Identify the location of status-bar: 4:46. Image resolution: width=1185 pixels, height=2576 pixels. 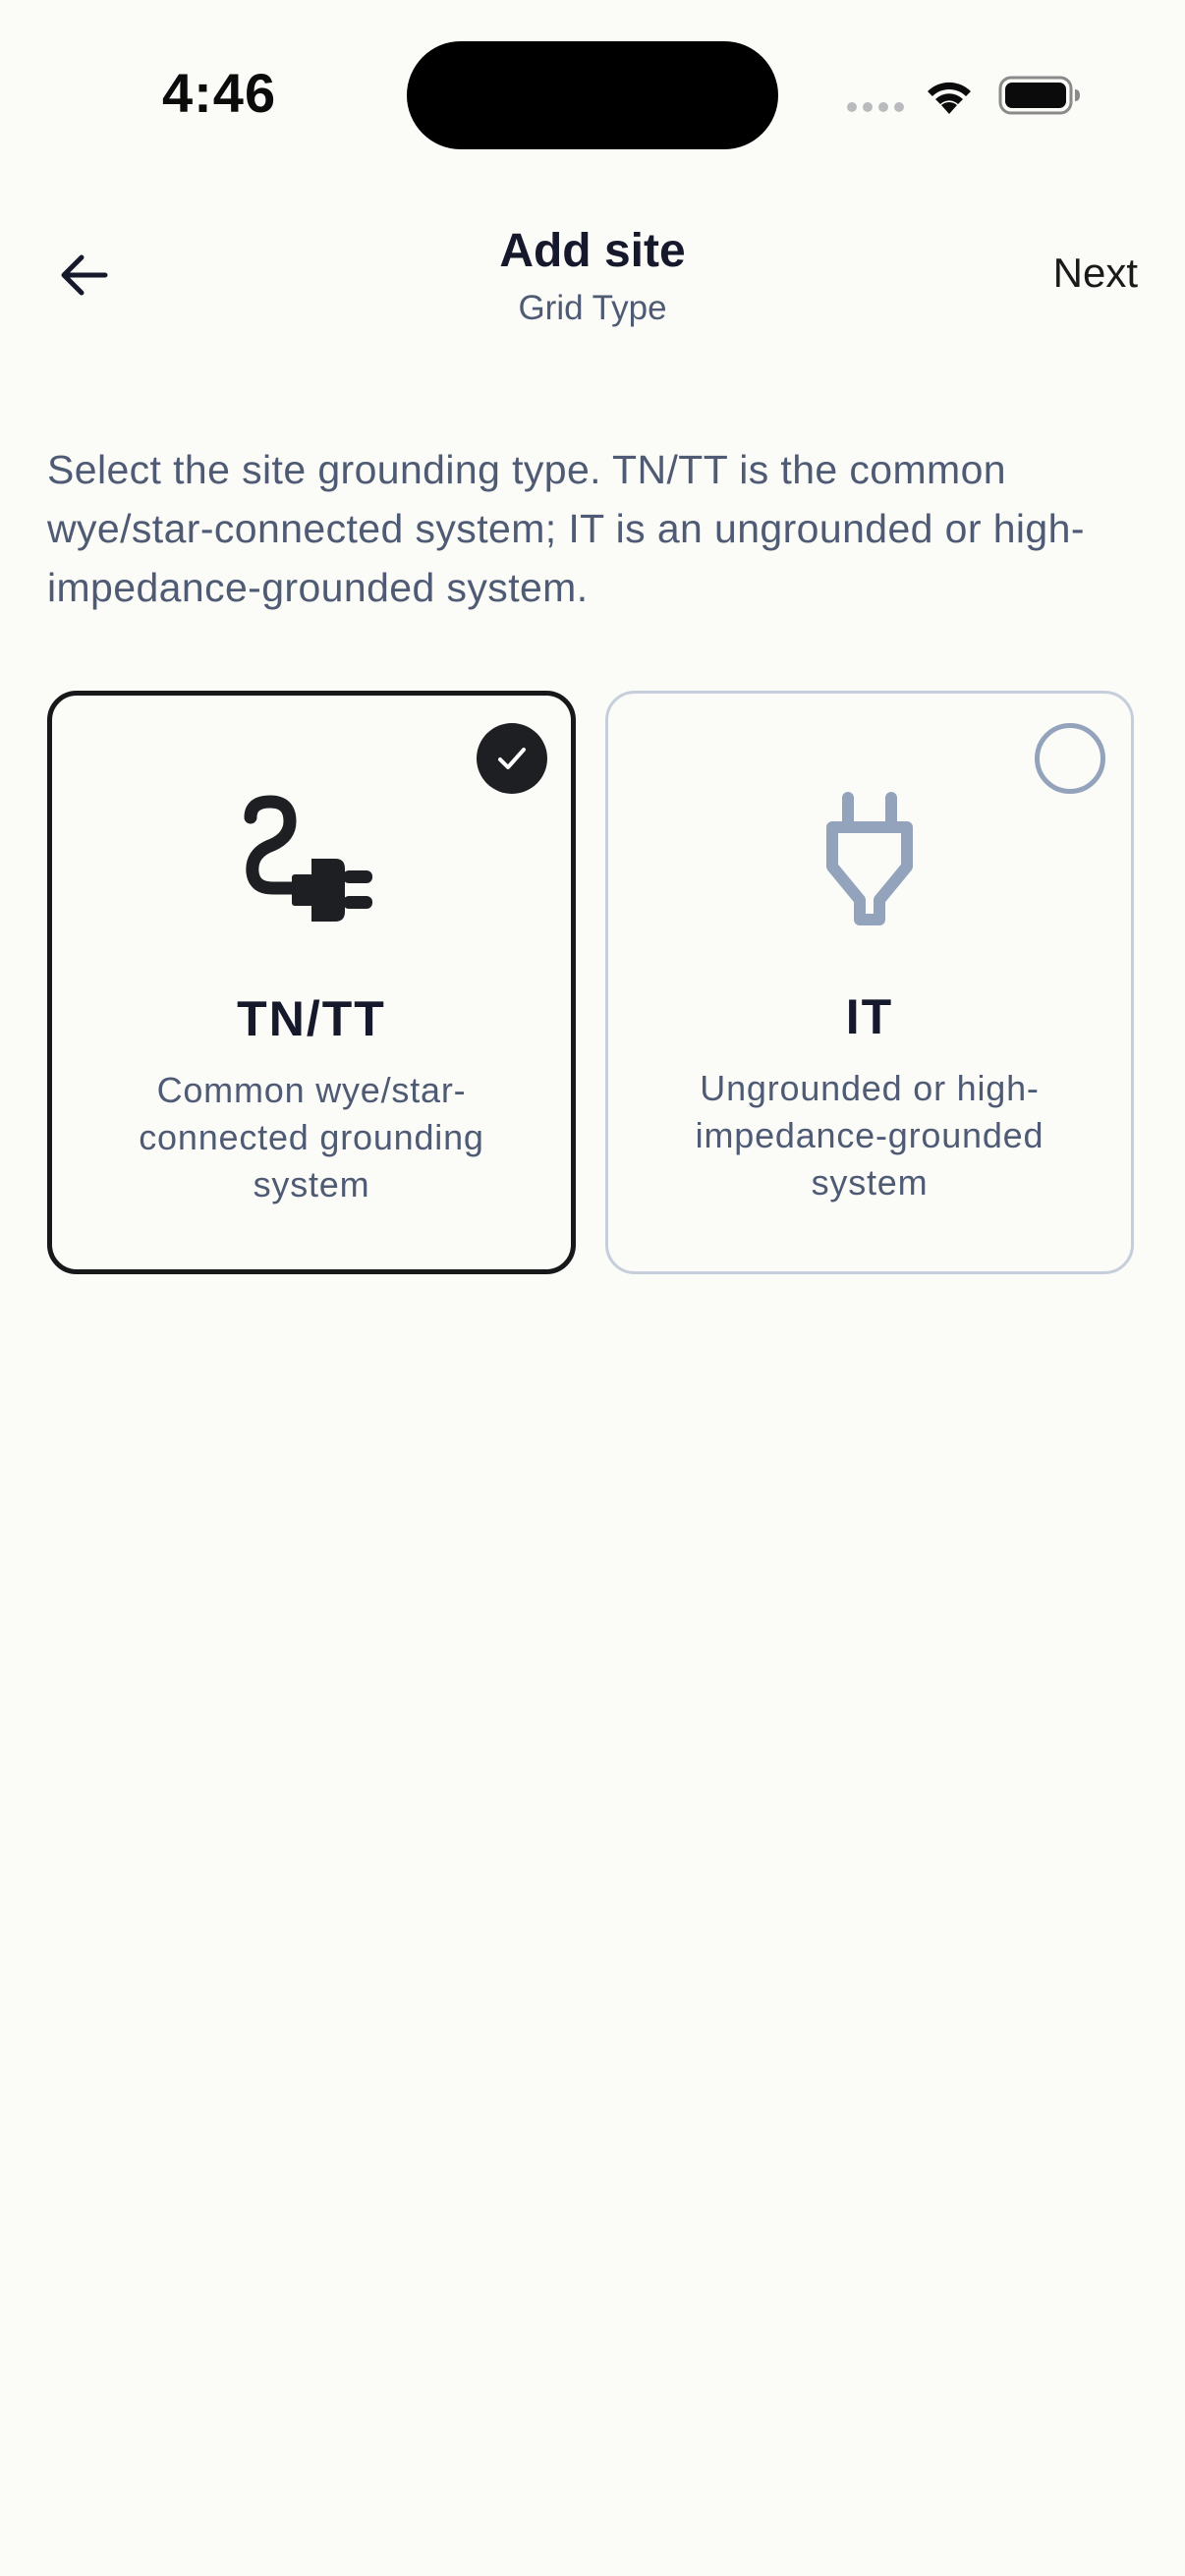
(592, 88).